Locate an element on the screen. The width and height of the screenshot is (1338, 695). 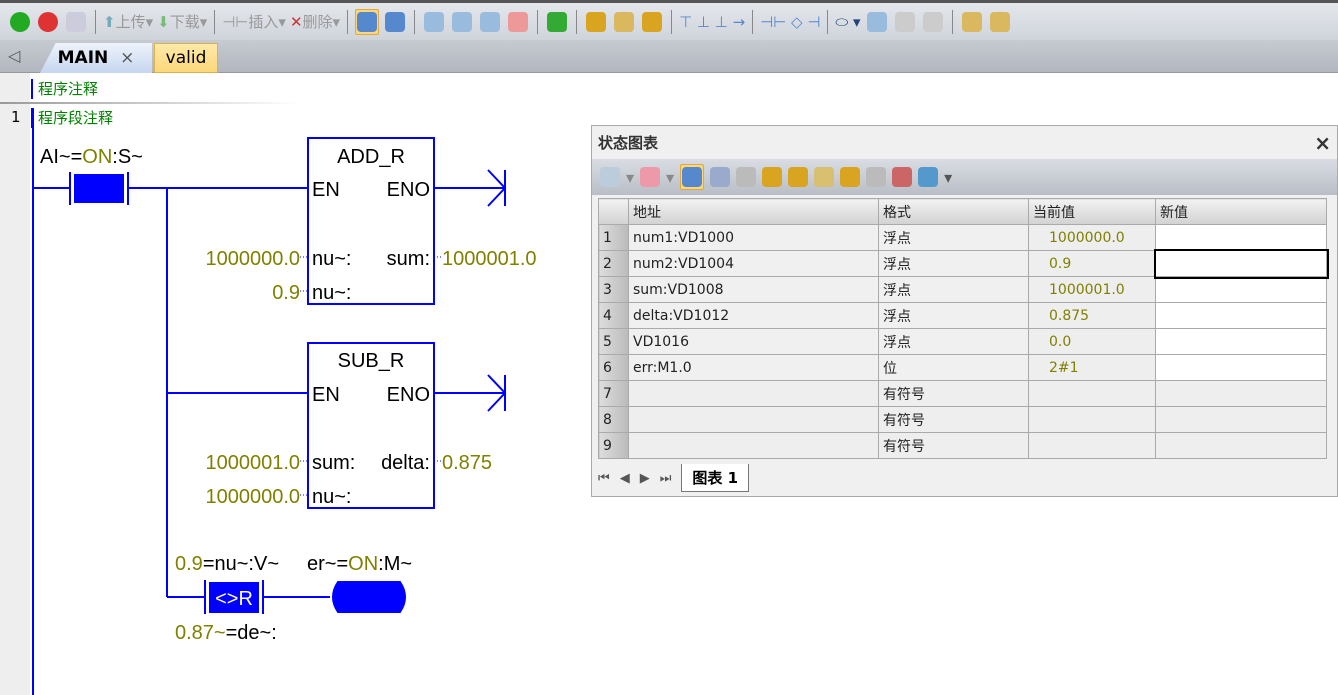
current-value-cell: 0.0 is located at coordinates (1092, 341).